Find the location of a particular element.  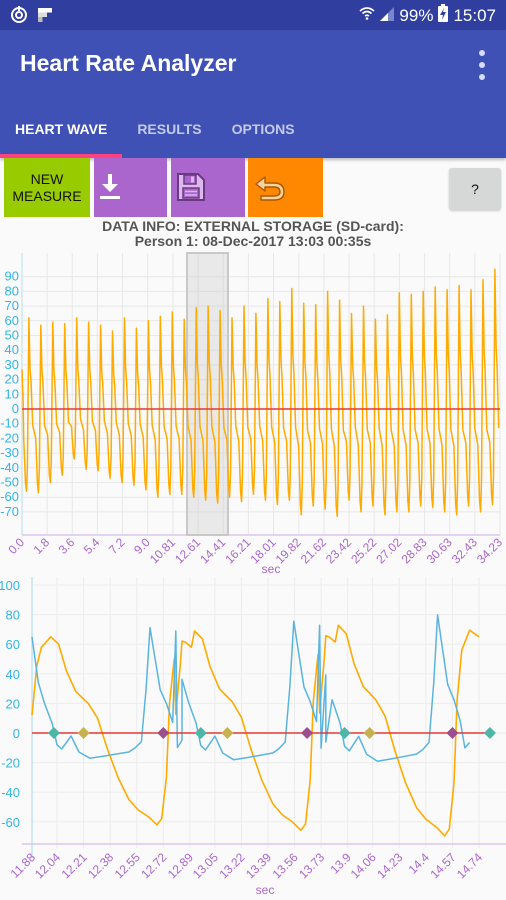

x-tick-label: 5.4 is located at coordinates (92, 546).